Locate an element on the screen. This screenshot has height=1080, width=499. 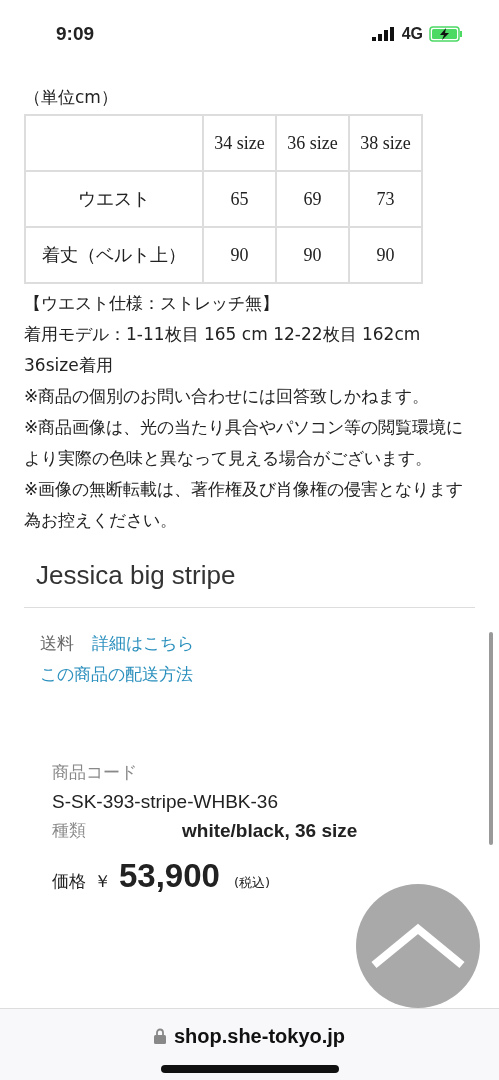
lock-icon is located at coordinates (159, 1036).